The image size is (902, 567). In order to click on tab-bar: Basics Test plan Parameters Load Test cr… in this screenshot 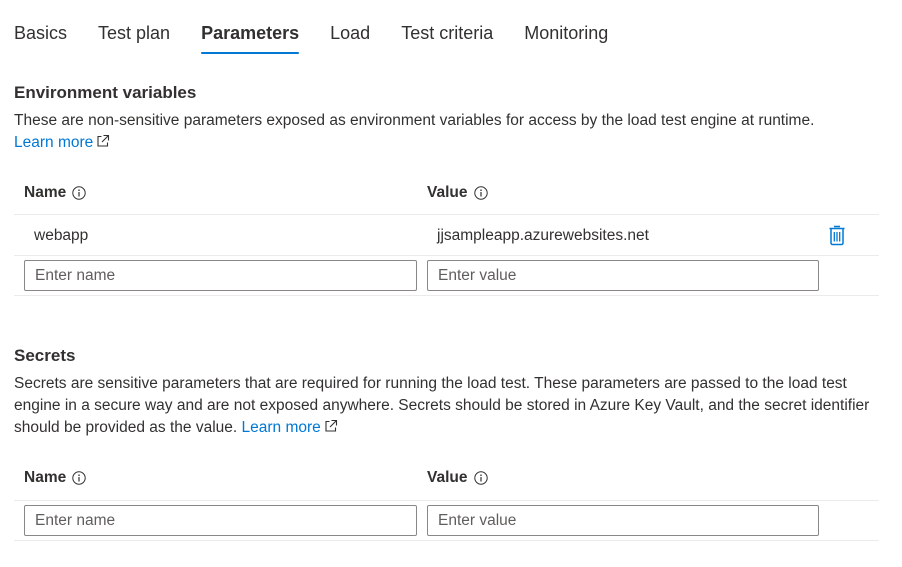, I will do `click(326, 30)`.